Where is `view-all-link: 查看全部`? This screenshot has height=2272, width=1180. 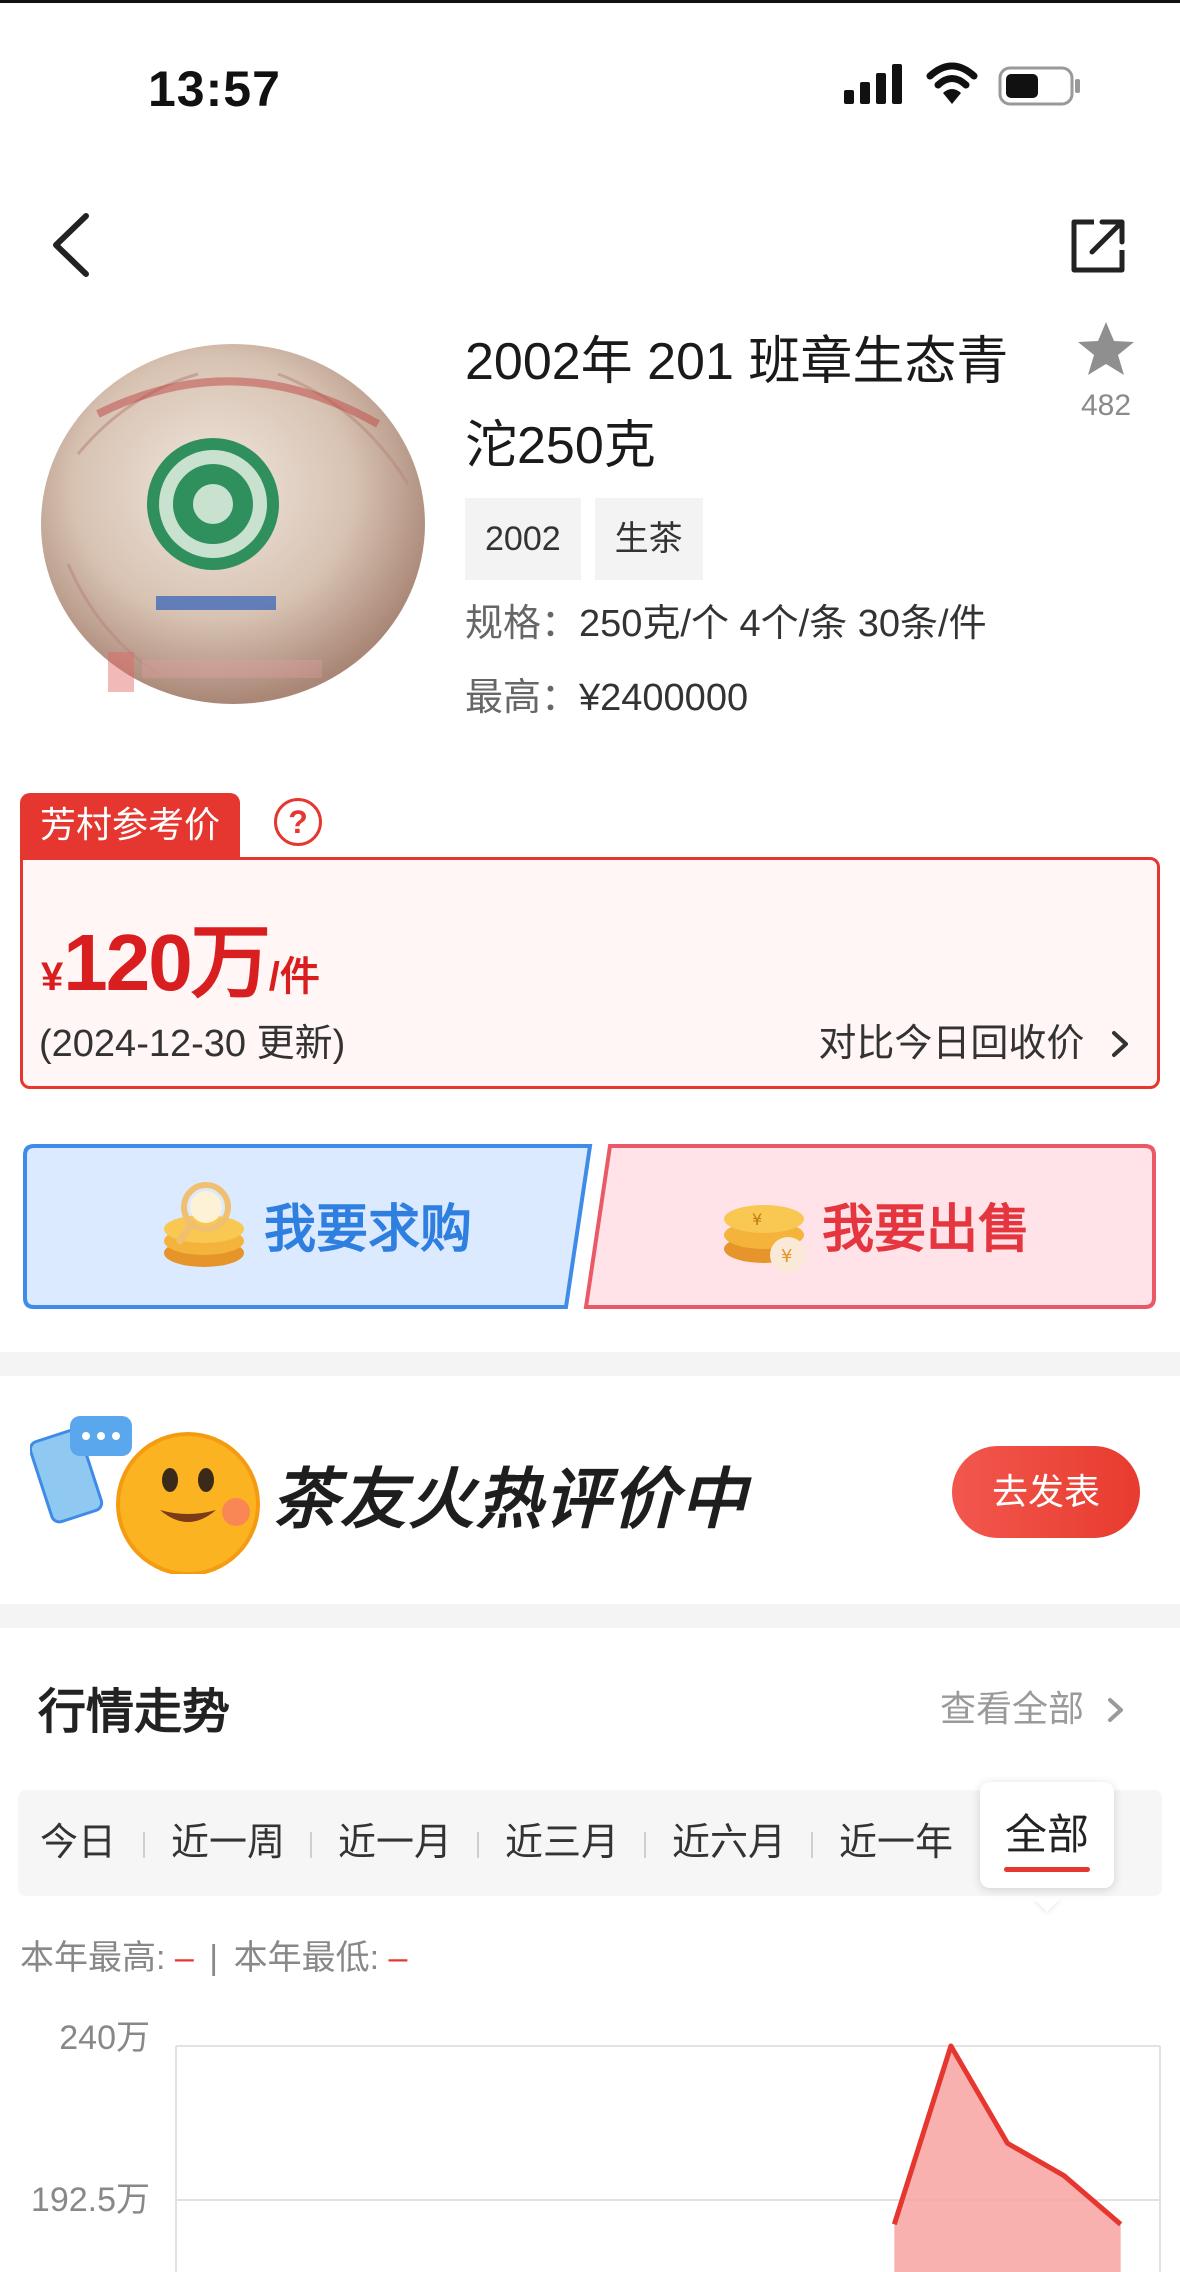
view-all-link: 查看全部 is located at coordinates (1034, 1706).